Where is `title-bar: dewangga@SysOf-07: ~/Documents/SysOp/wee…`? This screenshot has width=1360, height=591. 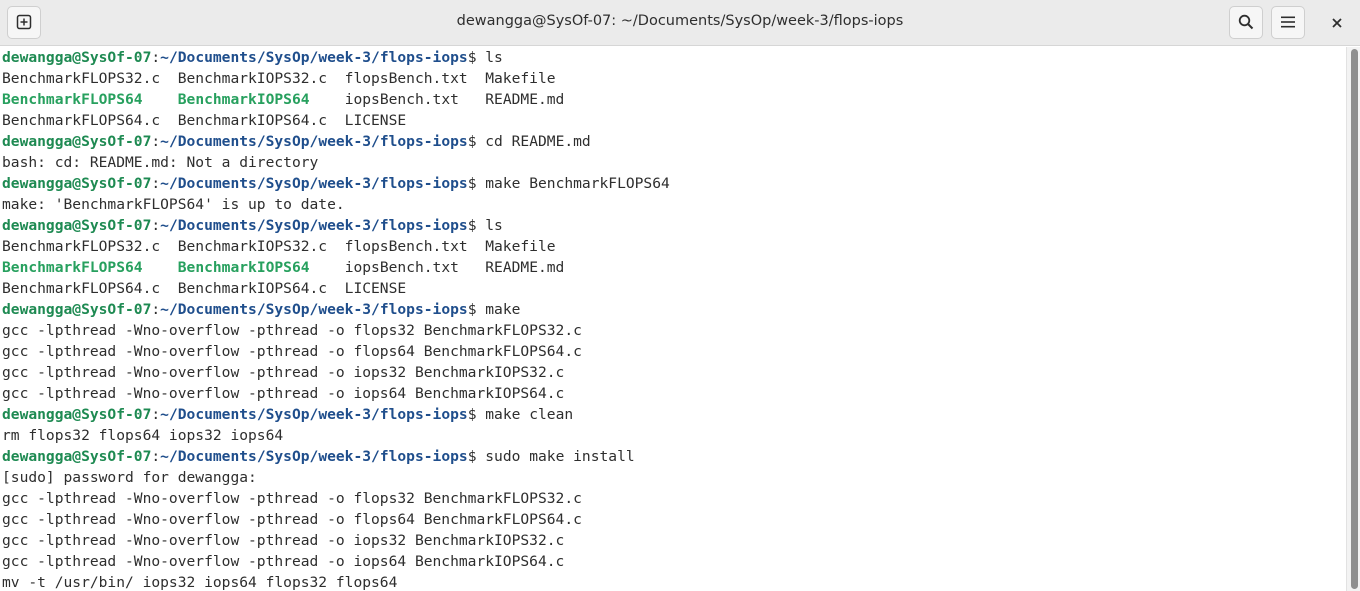
title-bar: dewangga@SysOf-07: ~/Documents/SysOp/wee… is located at coordinates (680, 23).